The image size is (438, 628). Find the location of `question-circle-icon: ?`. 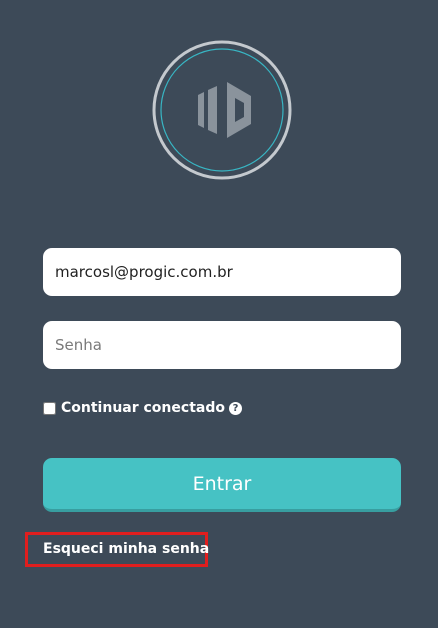

question-circle-icon: ? is located at coordinates (235, 408).